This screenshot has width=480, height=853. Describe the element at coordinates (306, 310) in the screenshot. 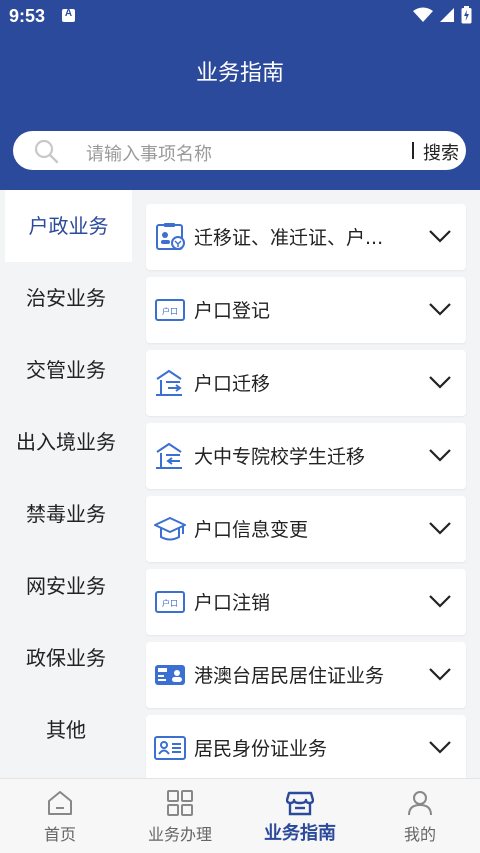

I see `guide-item-hukou-registration: 户口 户口登记` at that location.